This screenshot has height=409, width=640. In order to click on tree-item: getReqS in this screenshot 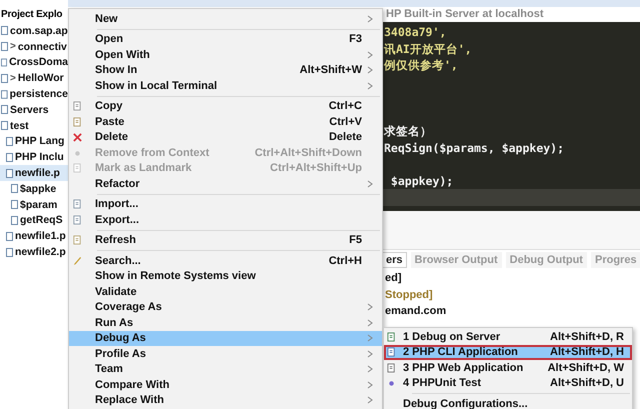, I will do `click(34, 220)`.